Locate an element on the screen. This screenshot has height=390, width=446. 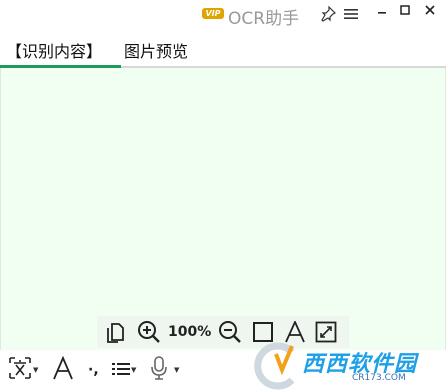
watermark-logo-icon is located at coordinates (274, 366).